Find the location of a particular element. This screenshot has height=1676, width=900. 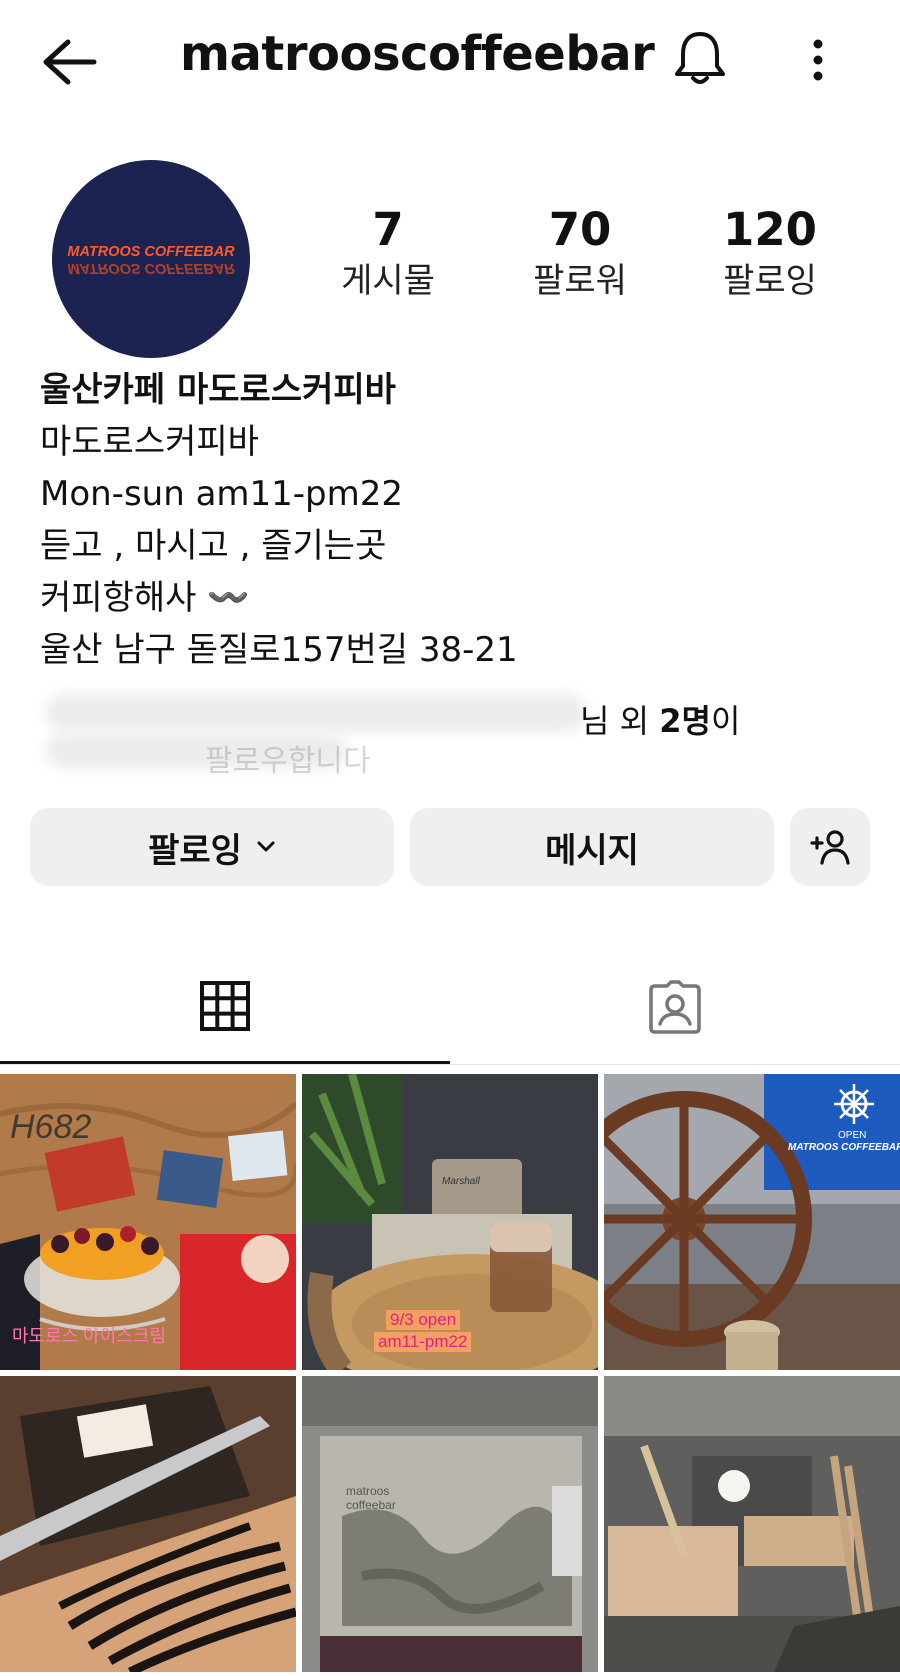

message-button-label: 메시지 is located at coordinates (592, 850).